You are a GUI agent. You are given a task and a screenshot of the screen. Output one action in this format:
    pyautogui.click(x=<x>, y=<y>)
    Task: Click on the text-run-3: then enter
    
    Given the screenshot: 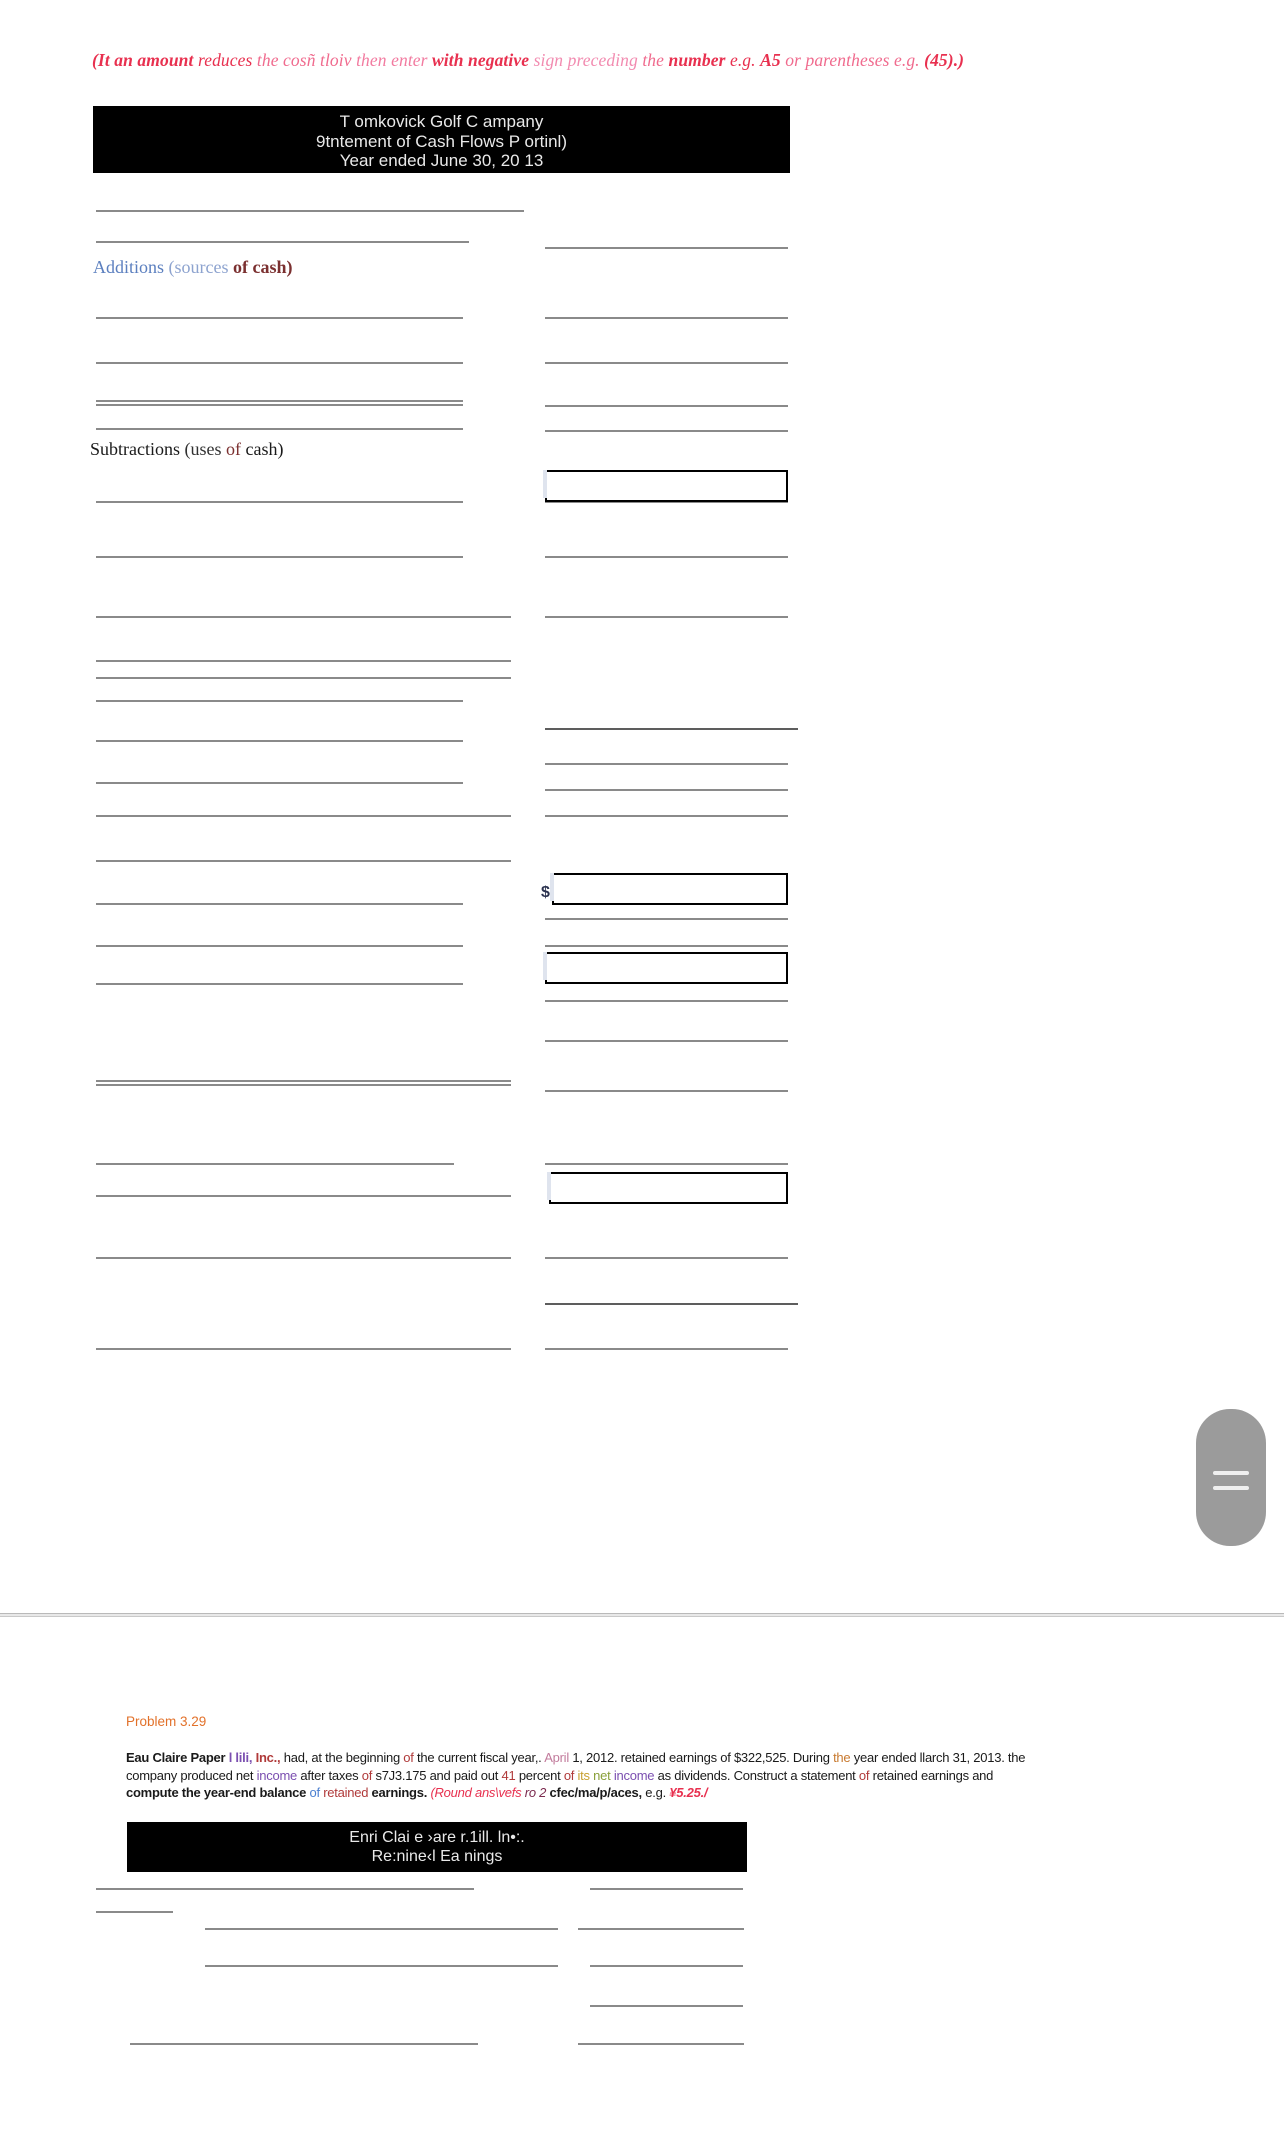 What is the action you would take?
    pyautogui.click(x=394, y=60)
    